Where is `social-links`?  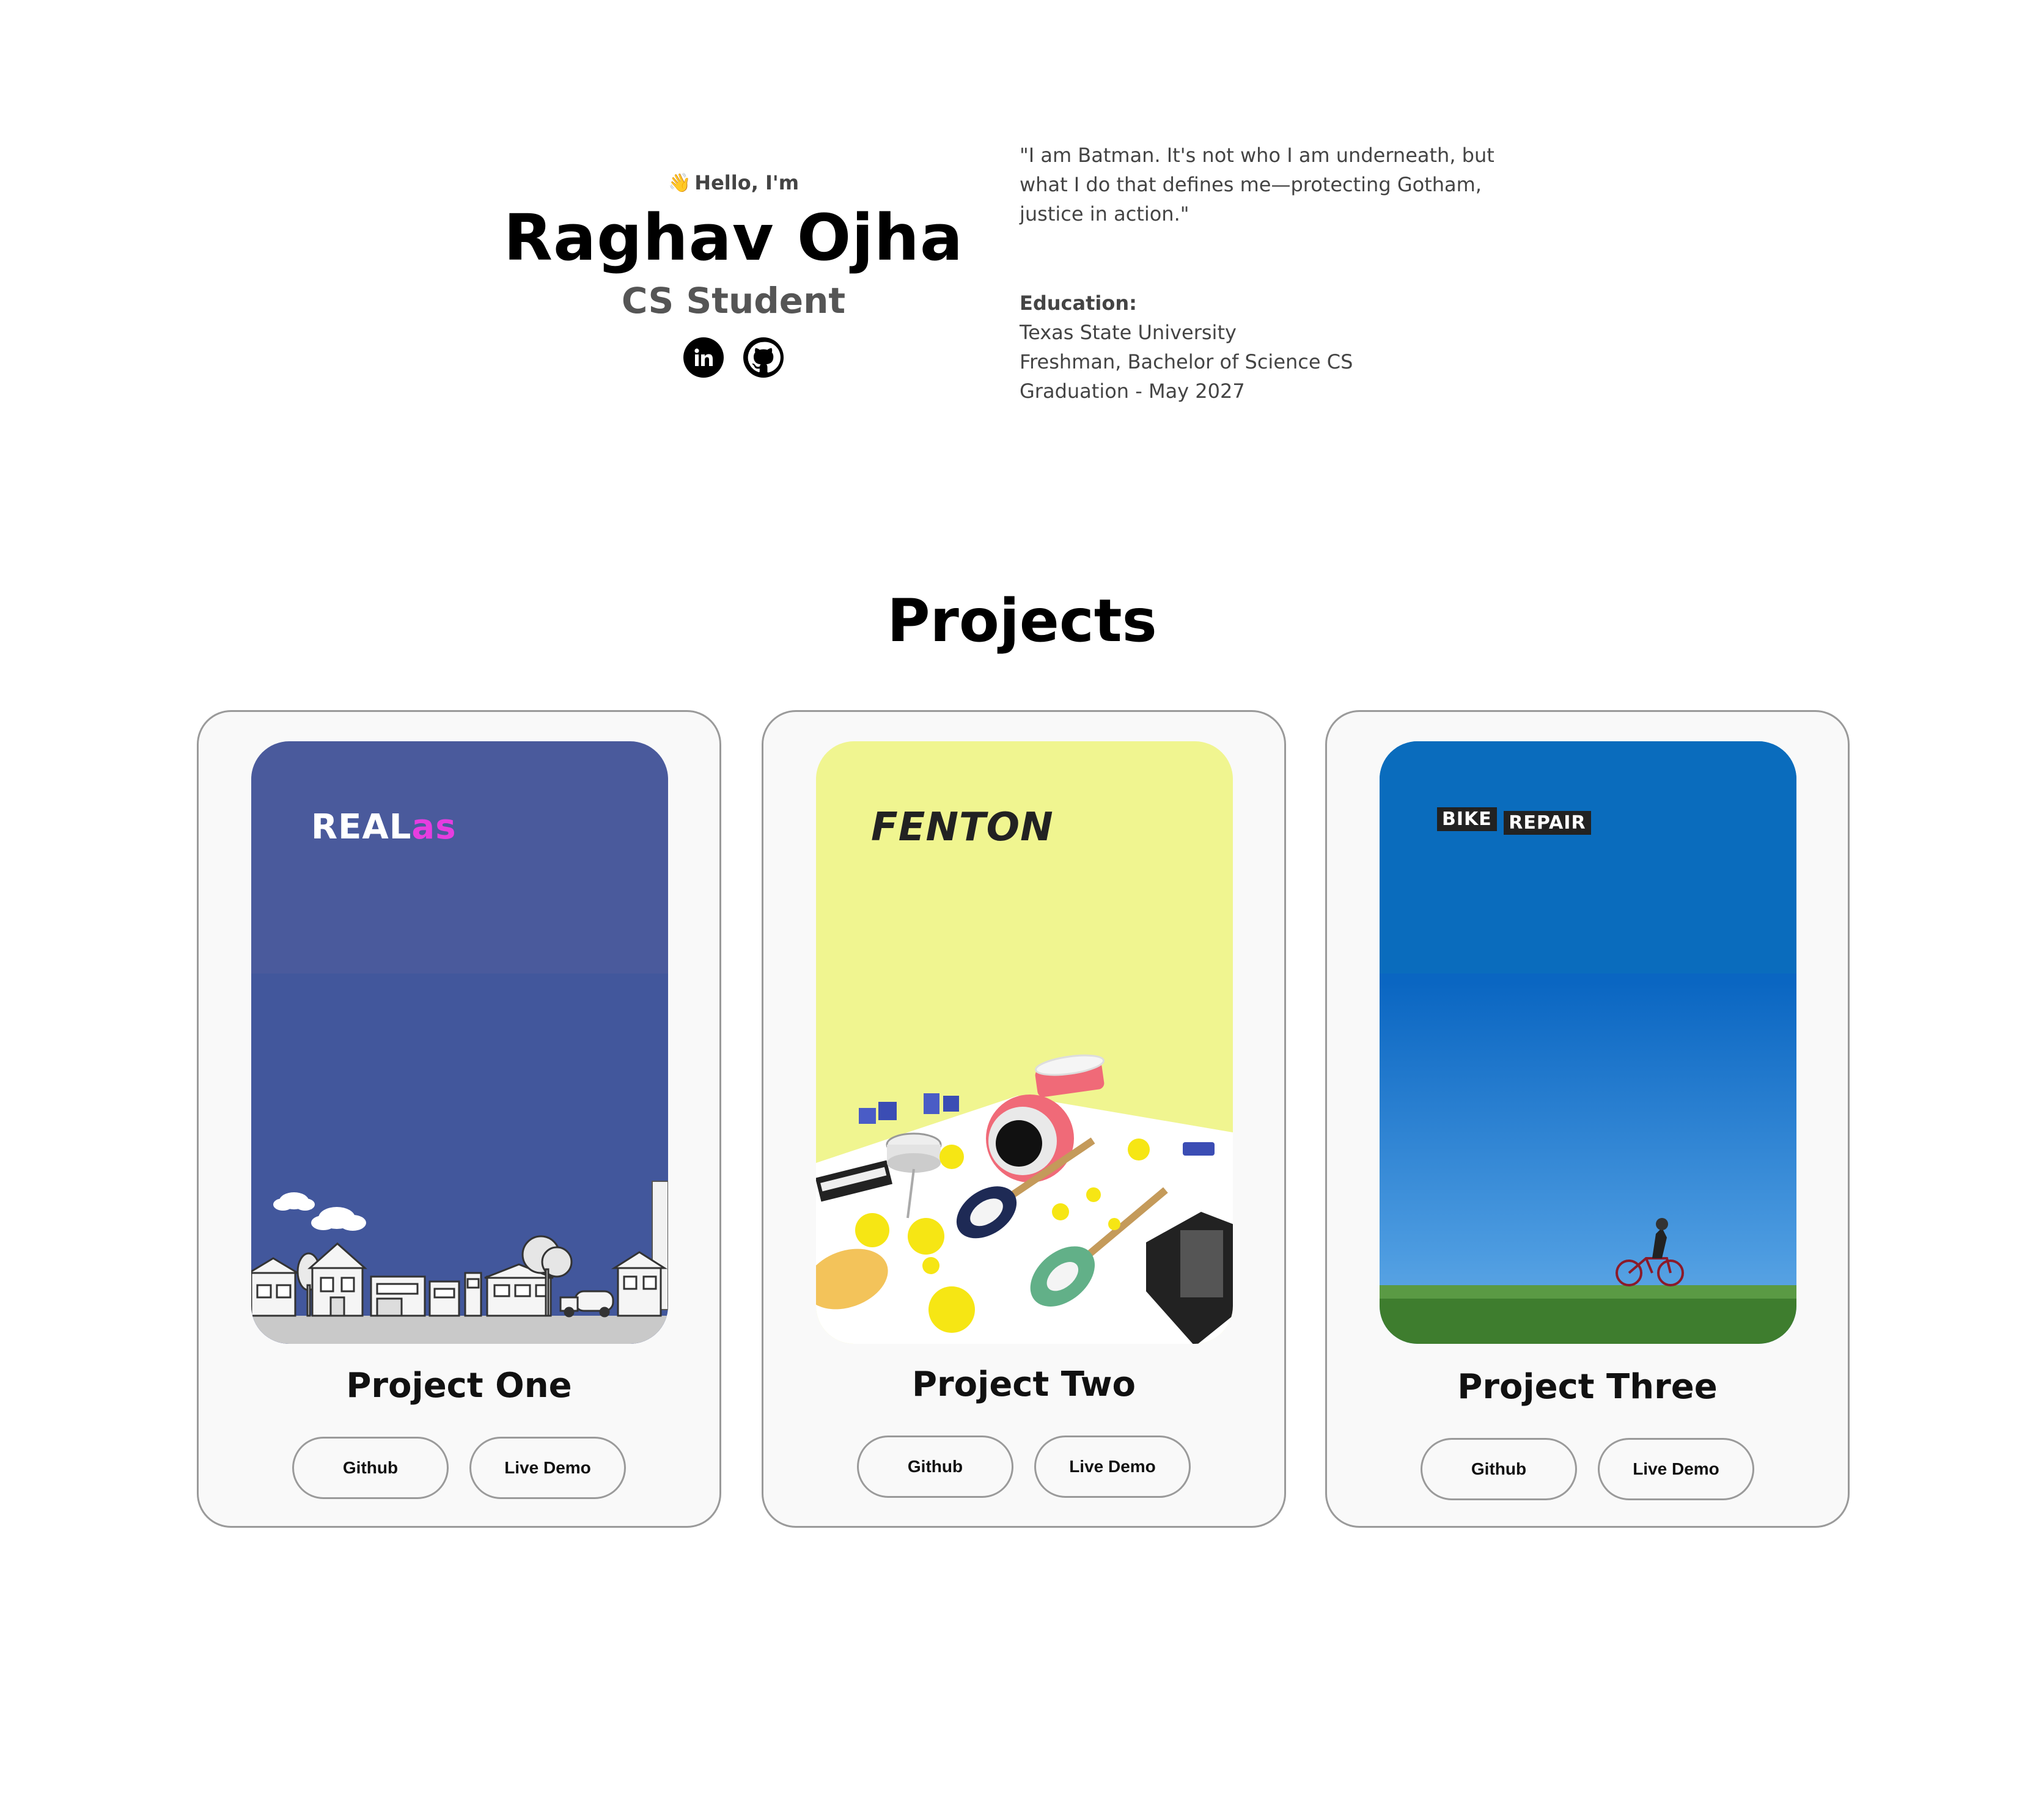 social-links is located at coordinates (733, 358).